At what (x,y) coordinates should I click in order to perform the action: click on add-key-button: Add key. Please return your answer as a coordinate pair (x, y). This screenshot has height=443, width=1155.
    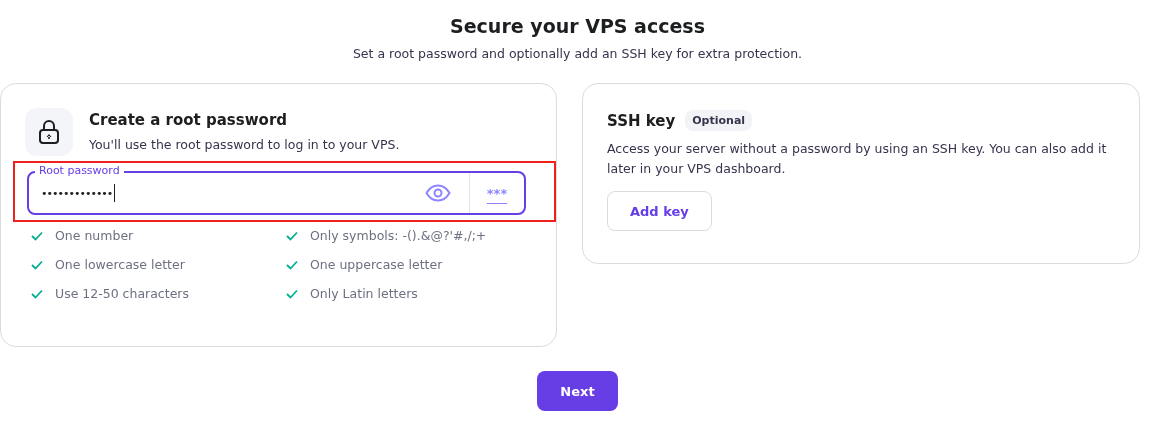
    Looking at the image, I should click on (659, 211).